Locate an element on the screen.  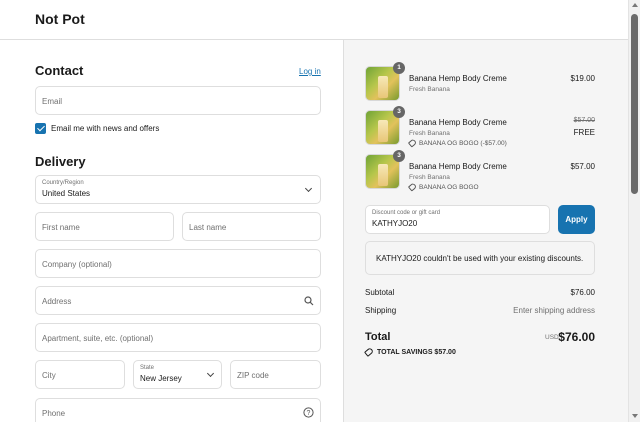
contact-heading: Contact is located at coordinates (59, 70).